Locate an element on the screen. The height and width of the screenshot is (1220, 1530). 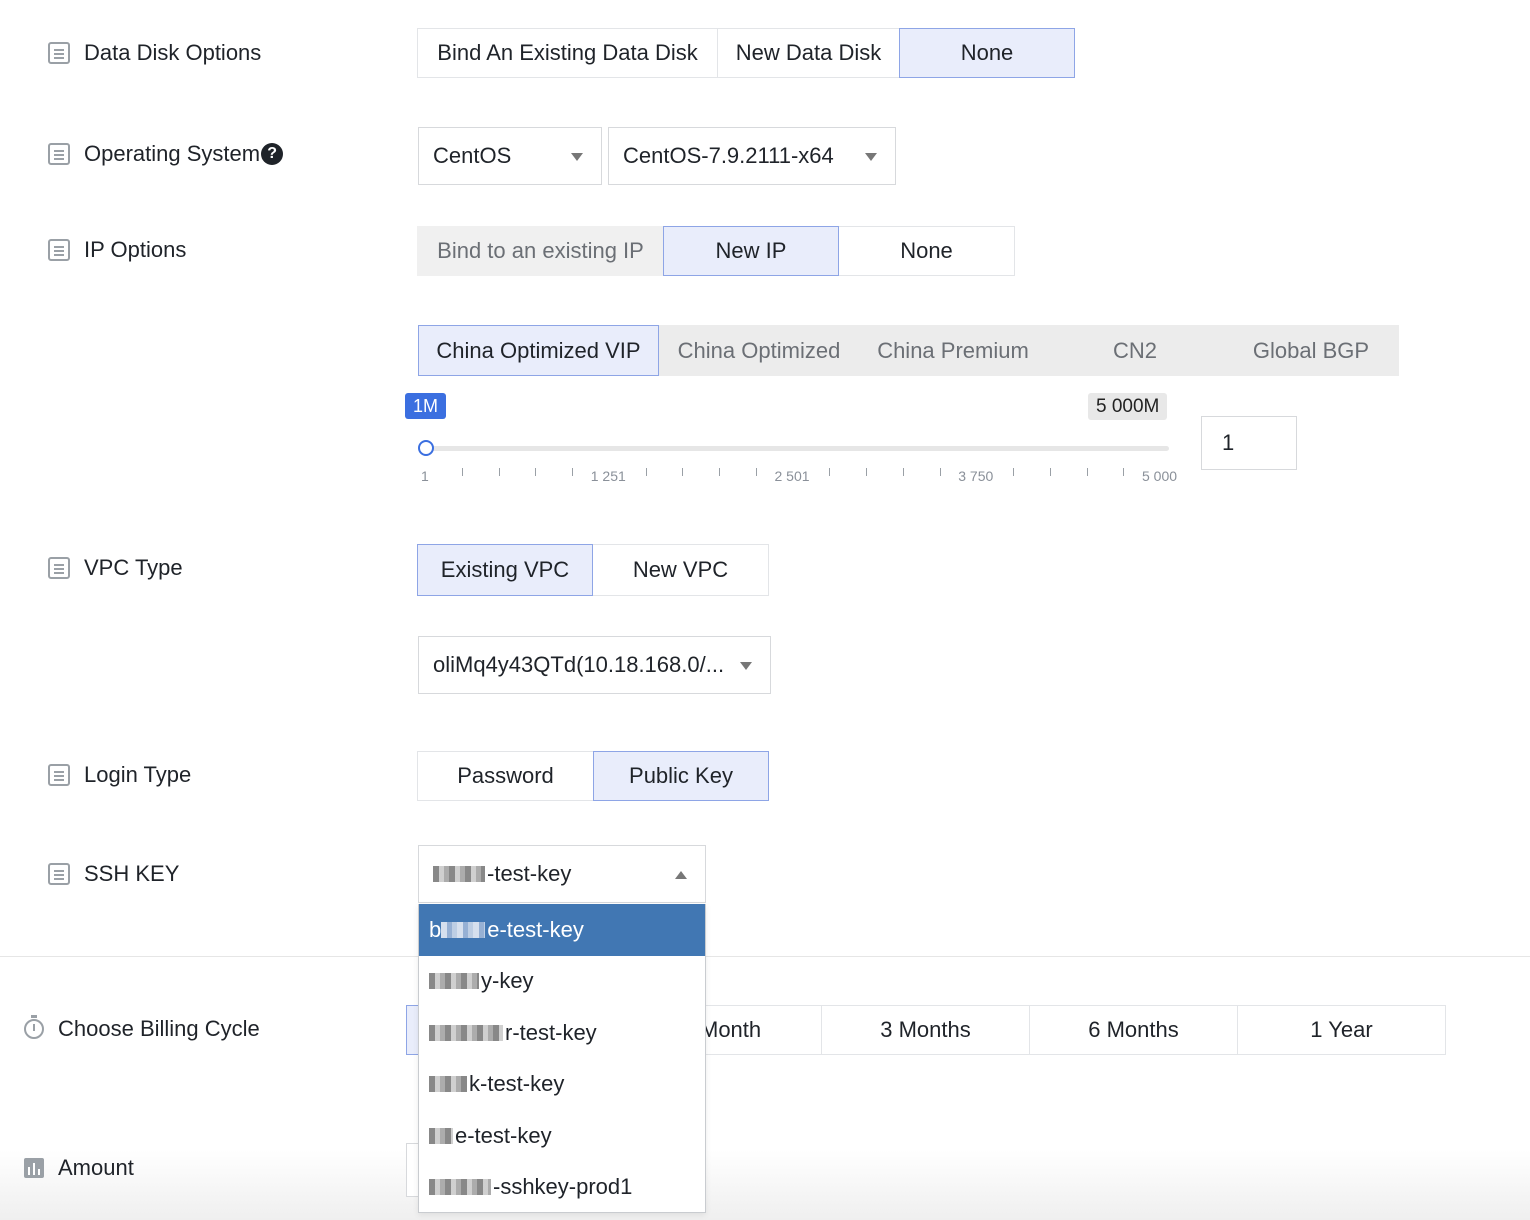
amount-label: Amount is located at coordinates (79, 1168).